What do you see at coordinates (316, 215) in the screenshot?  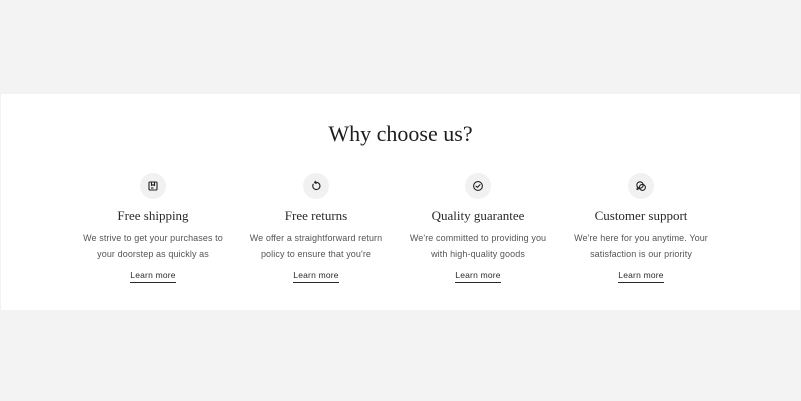 I see `feature-title: Free returns` at bounding box center [316, 215].